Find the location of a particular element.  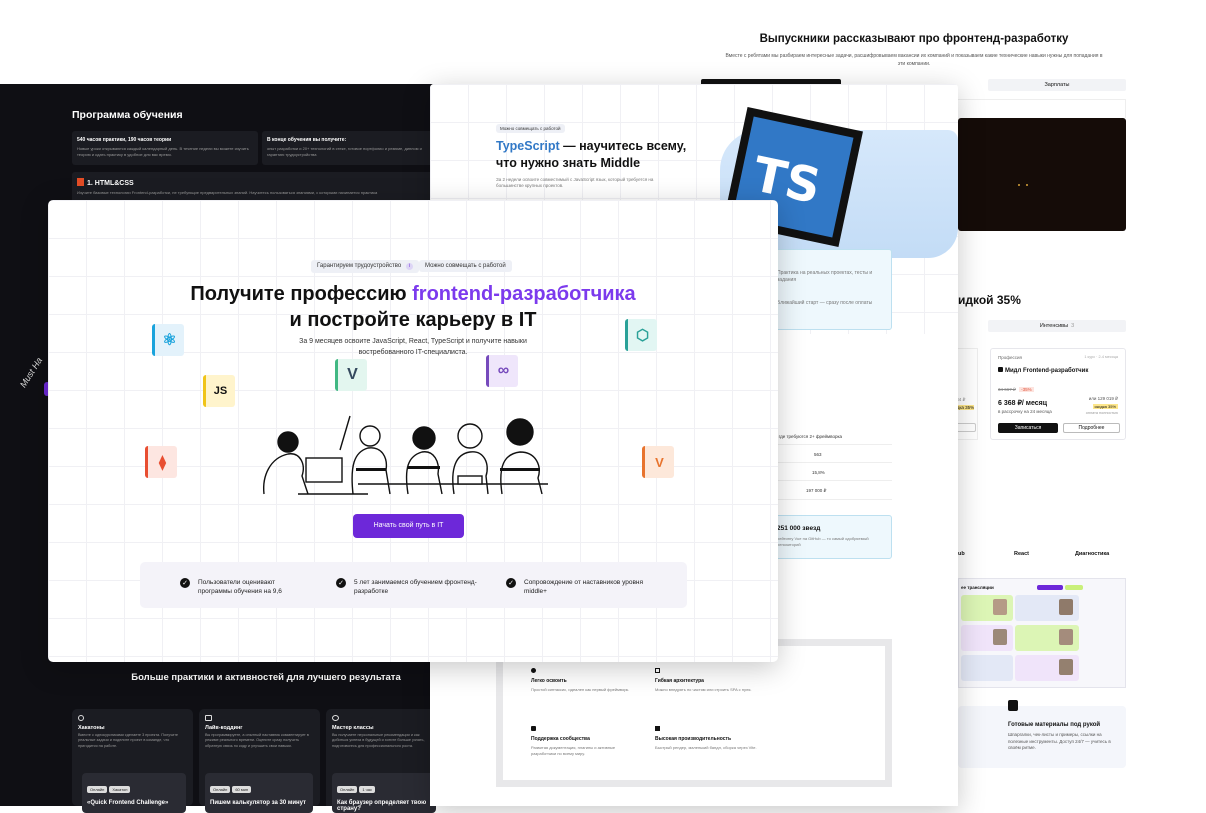

notebook-icon is located at coordinates (1013, 705).